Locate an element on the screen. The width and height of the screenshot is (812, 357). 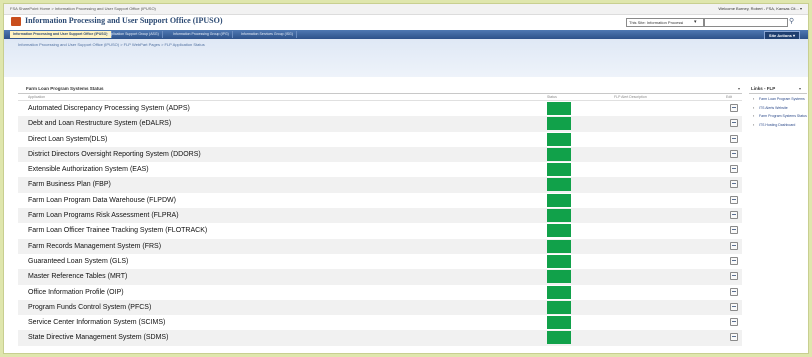
tab-2: Application Support Group (ASG) is located at coordinates (133, 34).